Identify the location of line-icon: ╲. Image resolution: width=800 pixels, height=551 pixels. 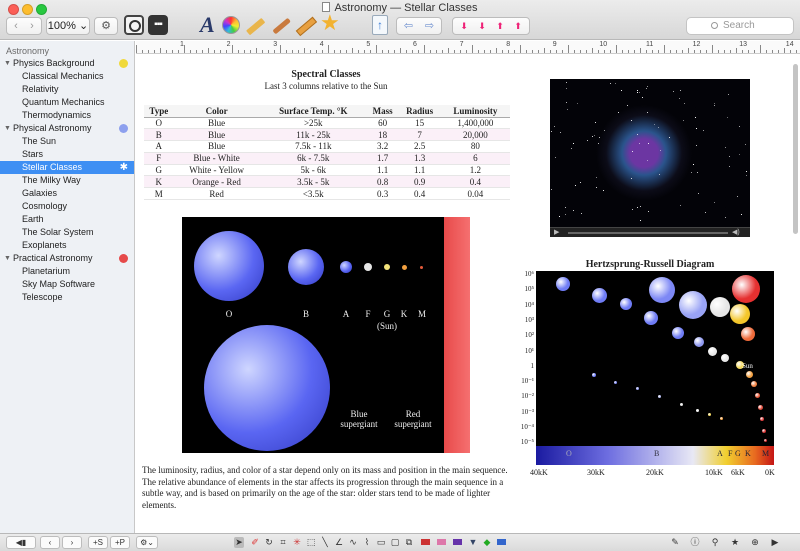
(325, 542).